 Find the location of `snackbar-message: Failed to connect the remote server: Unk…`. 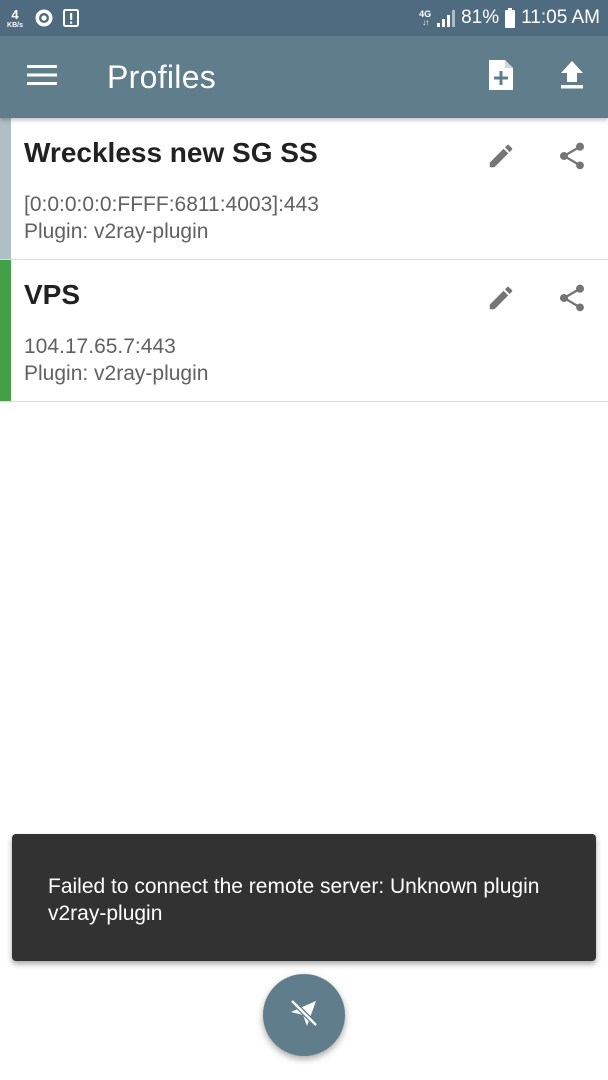

snackbar-message: Failed to connect the remote server: Unk… is located at coordinates (294, 900).